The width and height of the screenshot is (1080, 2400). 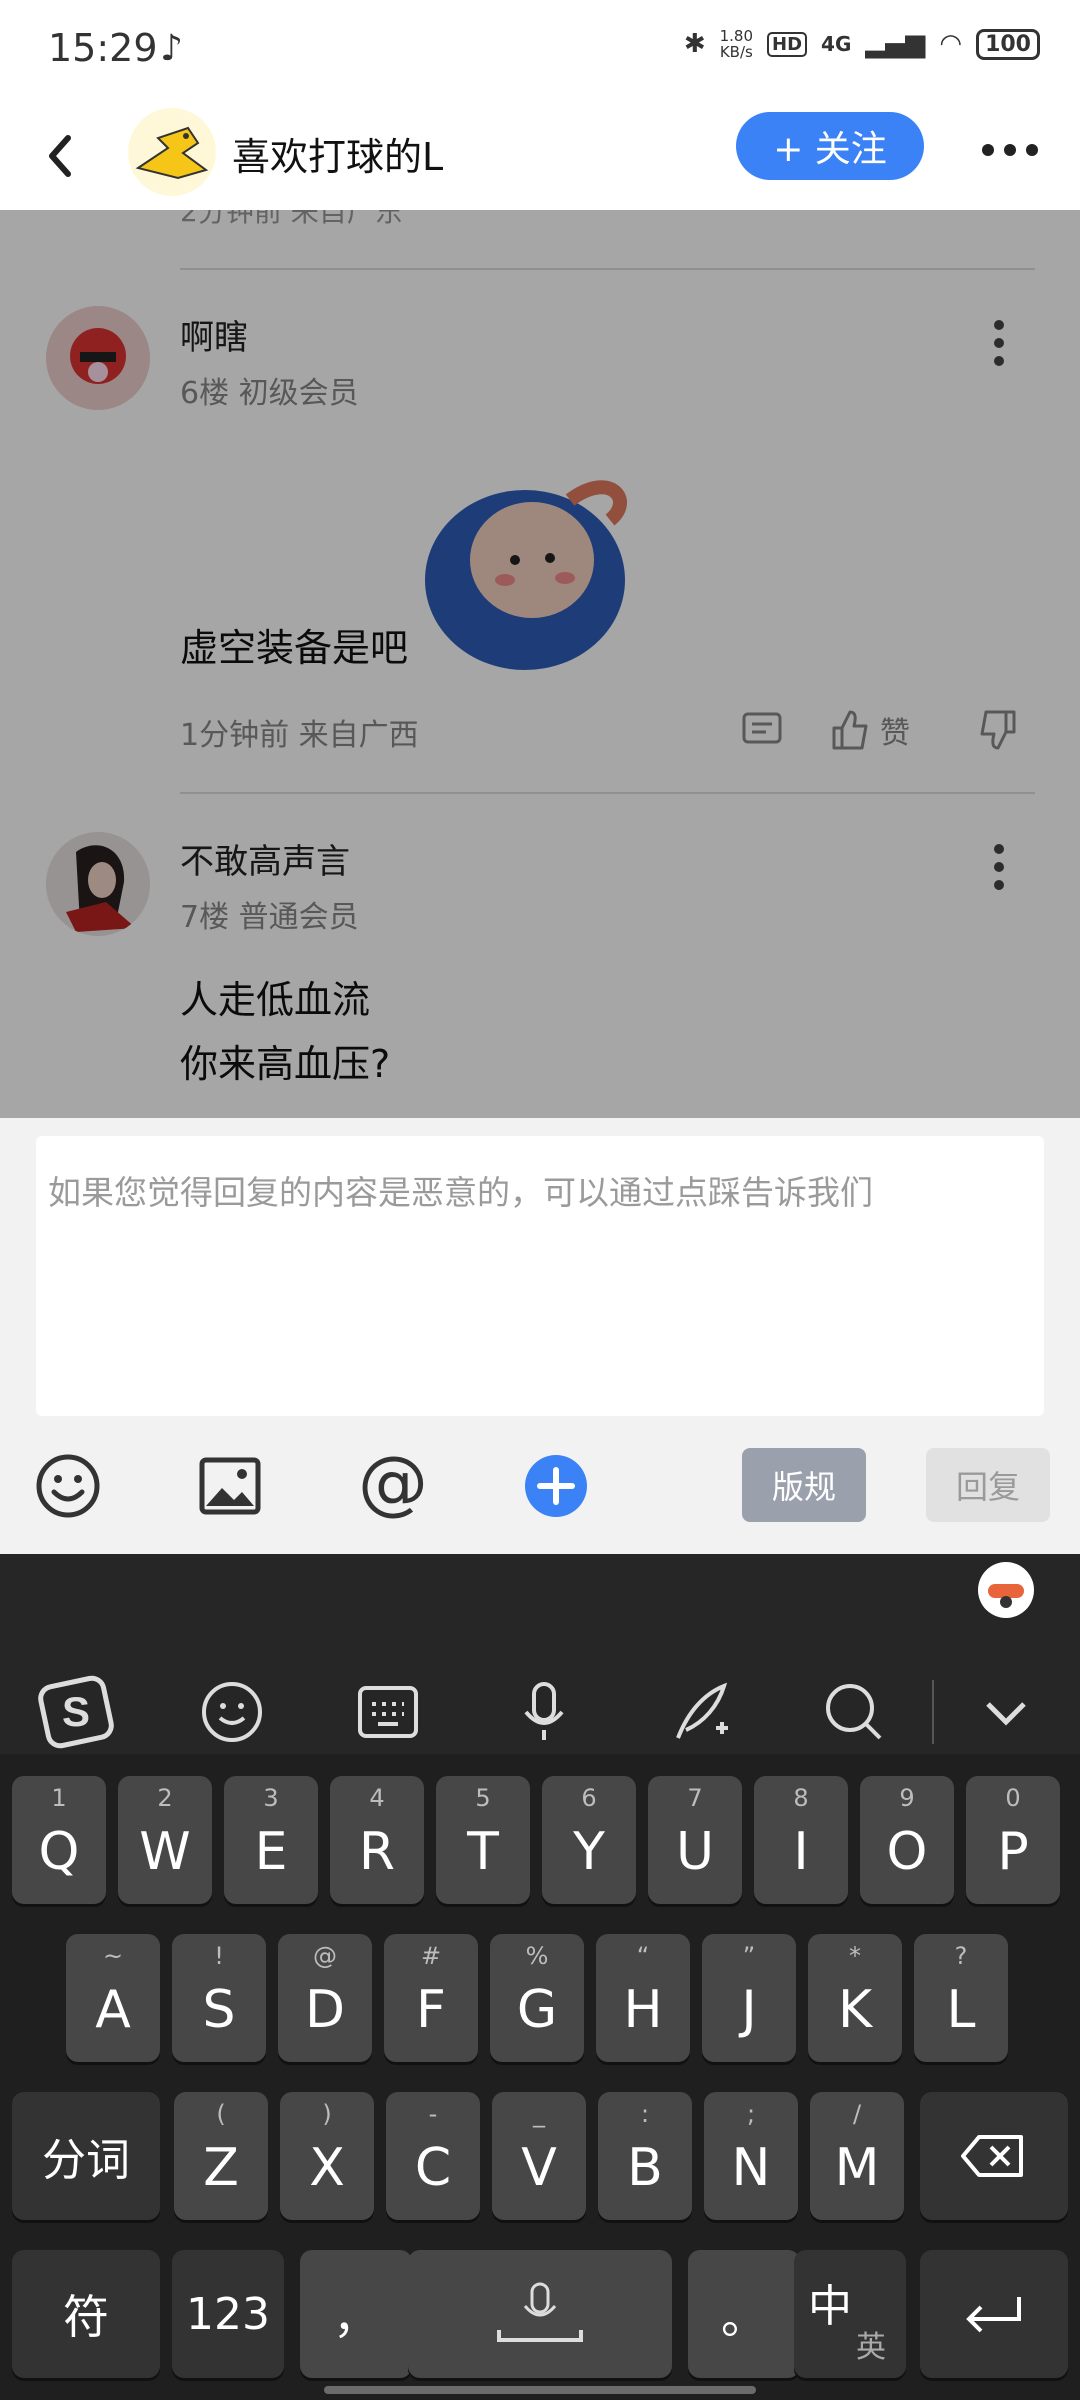 What do you see at coordinates (801, 1840) in the screenshot?
I see `key-i: 8I` at bounding box center [801, 1840].